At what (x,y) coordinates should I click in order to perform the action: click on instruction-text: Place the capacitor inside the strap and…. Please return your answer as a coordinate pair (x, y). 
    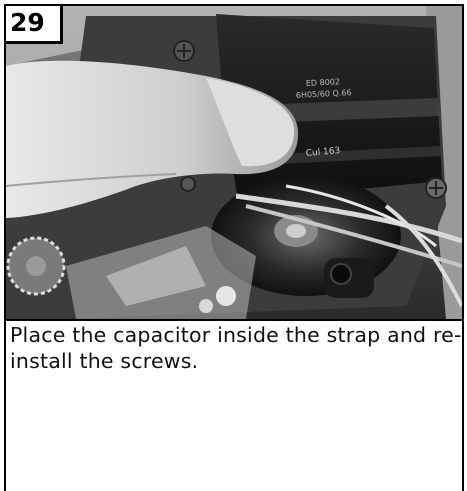
    Looking at the image, I should click on (236, 348).